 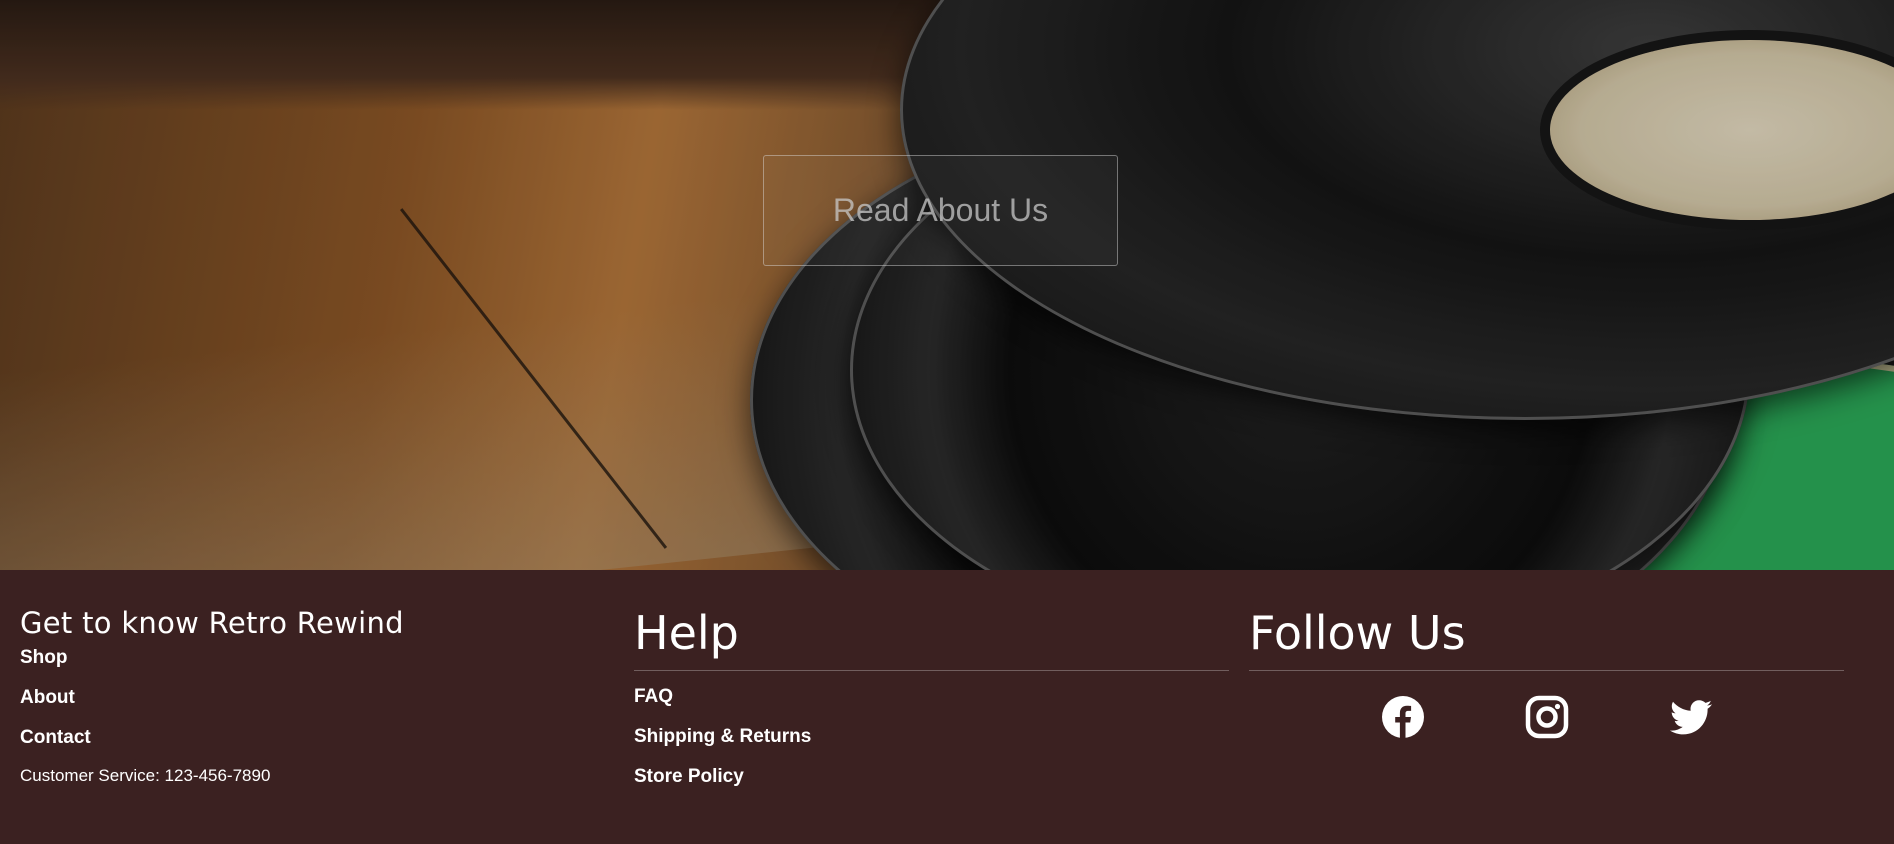 I want to click on footer-link-contact: Contact, so click(x=315, y=738).